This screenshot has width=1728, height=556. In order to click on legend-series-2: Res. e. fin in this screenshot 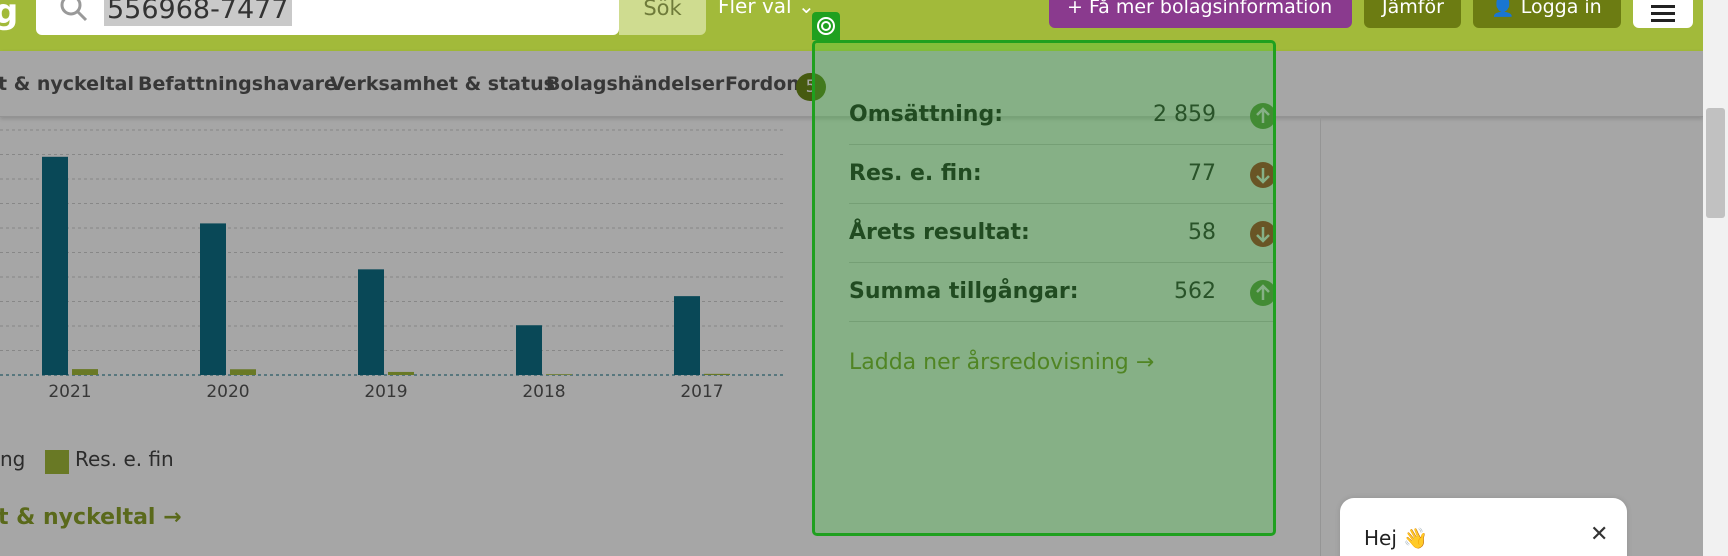, I will do `click(124, 459)`.